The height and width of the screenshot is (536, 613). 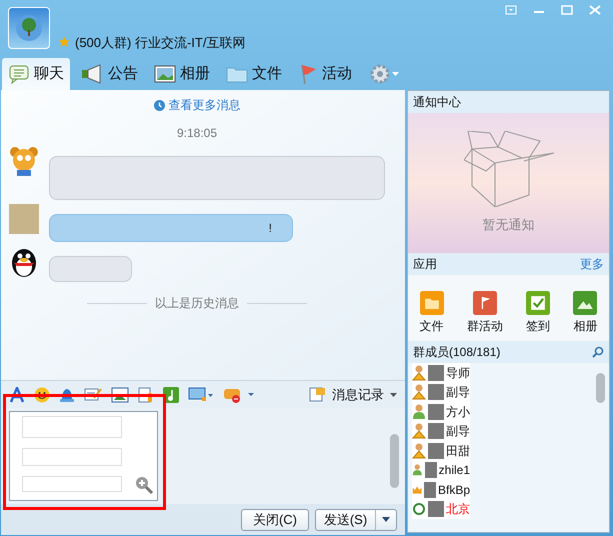 I want to click on empty-box-icon, so click(x=509, y=169).